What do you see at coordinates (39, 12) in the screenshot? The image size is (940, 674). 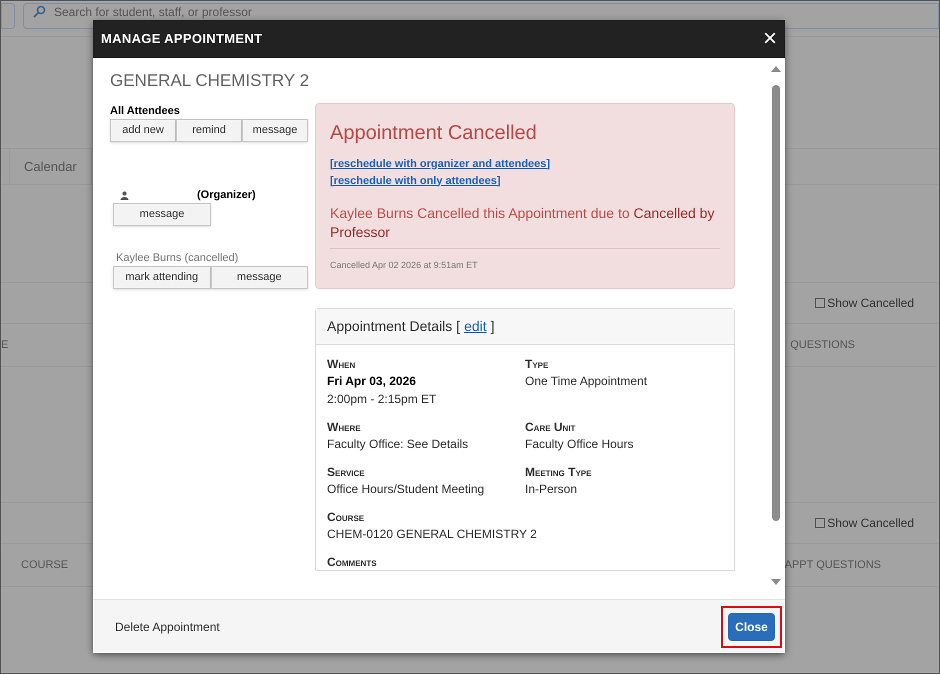 I see `search-icon` at bounding box center [39, 12].